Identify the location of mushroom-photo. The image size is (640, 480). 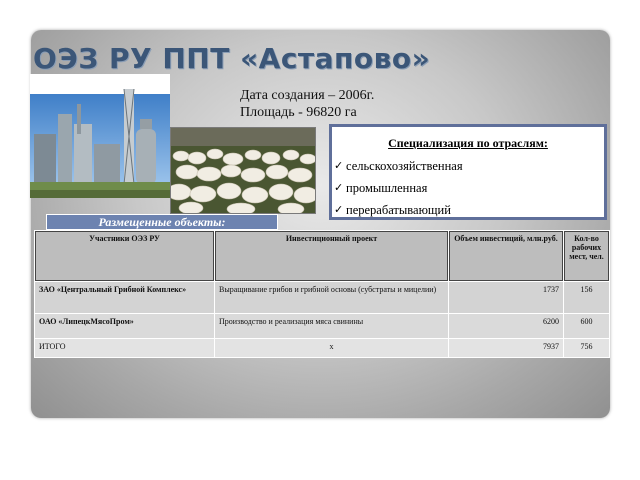
(243, 170).